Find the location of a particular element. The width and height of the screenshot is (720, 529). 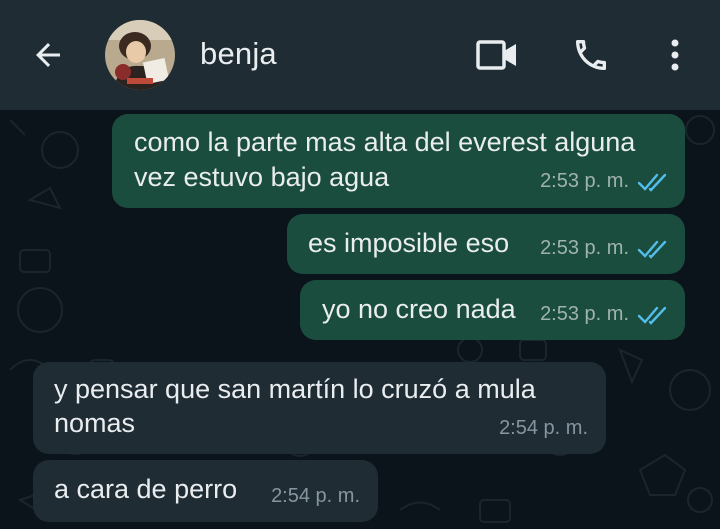

contact-name: benja is located at coordinates (238, 54).